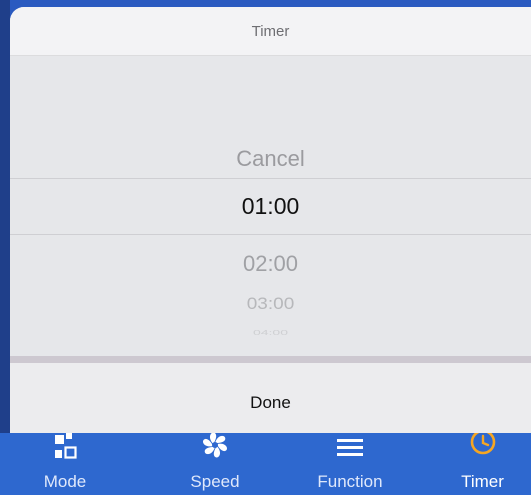 The height and width of the screenshot is (495, 531). What do you see at coordinates (483, 448) in the screenshot?
I see `clock-icon` at bounding box center [483, 448].